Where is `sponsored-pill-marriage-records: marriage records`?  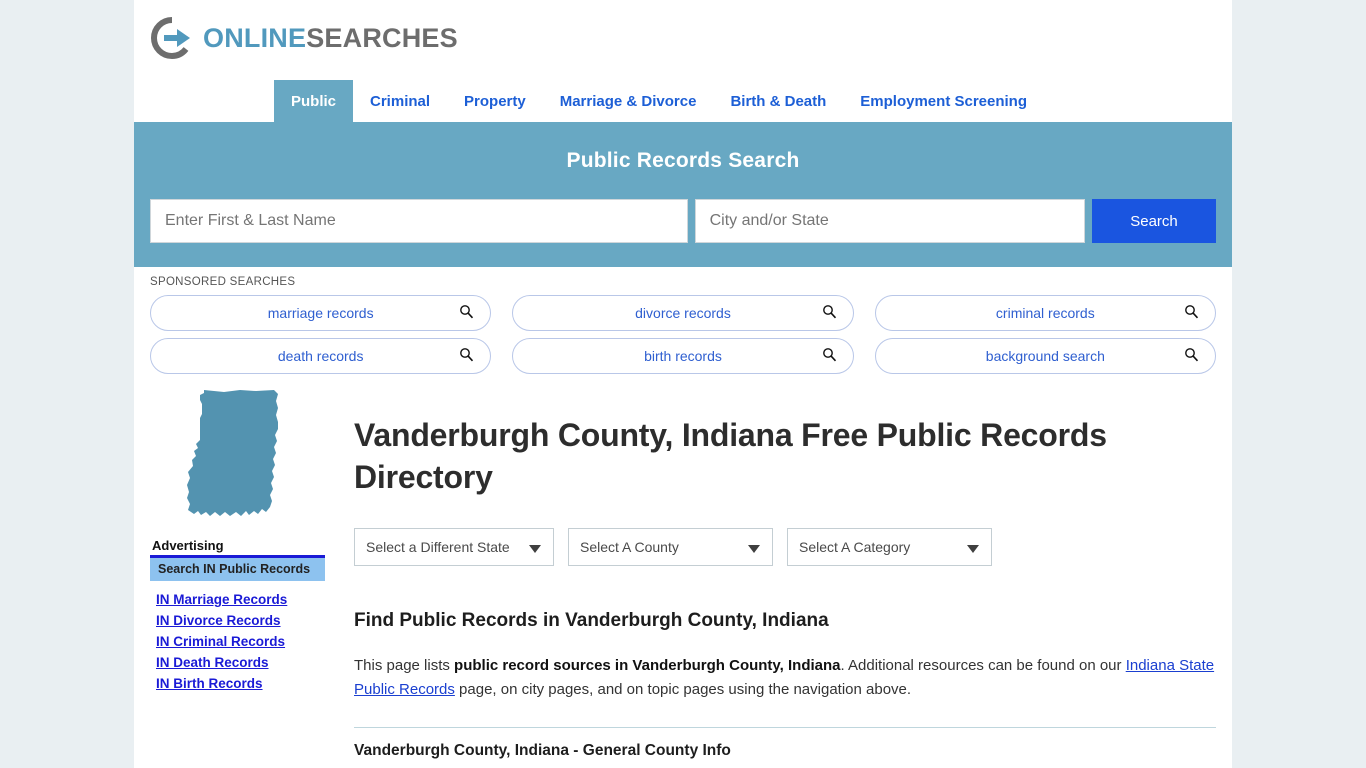 sponsored-pill-marriage-records: marriage records is located at coordinates (321, 313).